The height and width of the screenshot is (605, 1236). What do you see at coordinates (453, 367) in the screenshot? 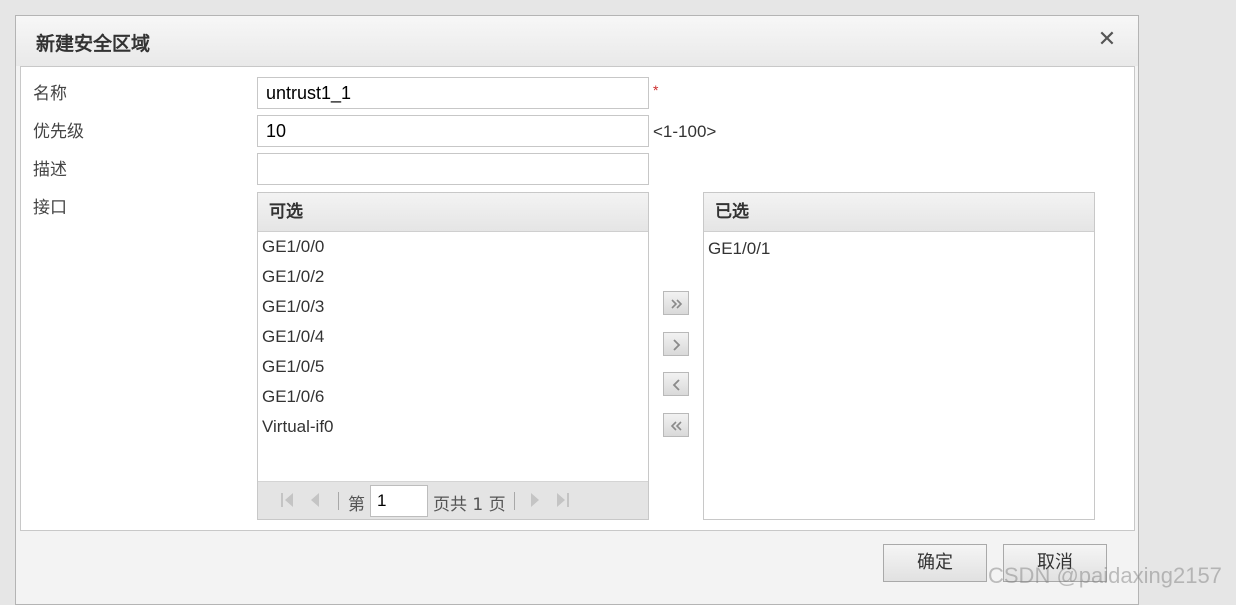
I see `list-item: GE1/0/5` at bounding box center [453, 367].